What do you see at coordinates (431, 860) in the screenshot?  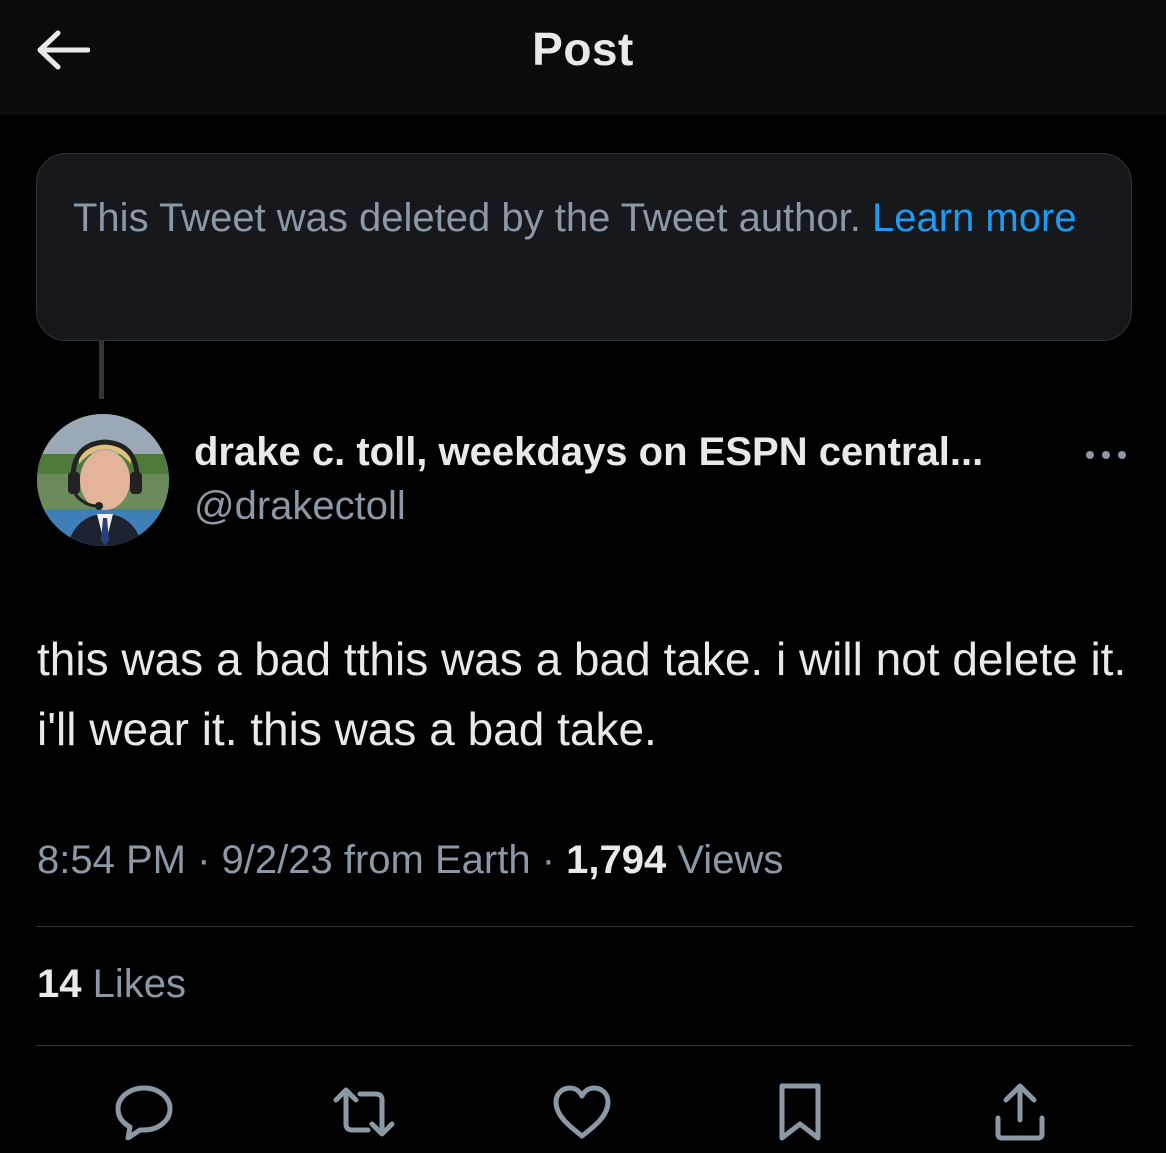 I see `tweet-source: from Earth` at bounding box center [431, 860].